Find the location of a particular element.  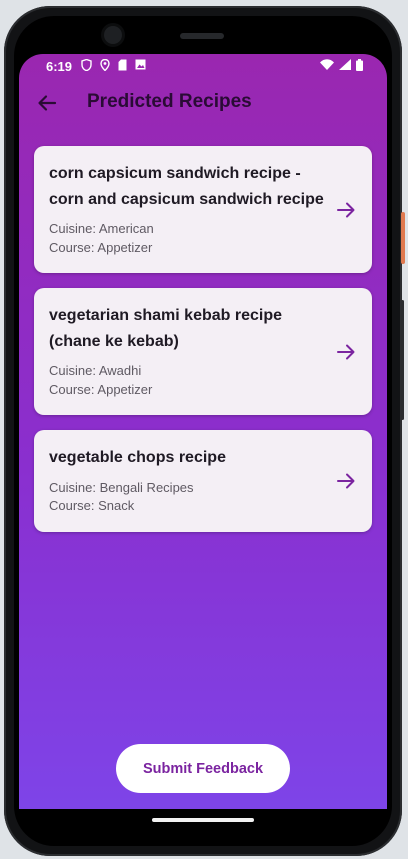

wifi-icon is located at coordinates (327, 64).